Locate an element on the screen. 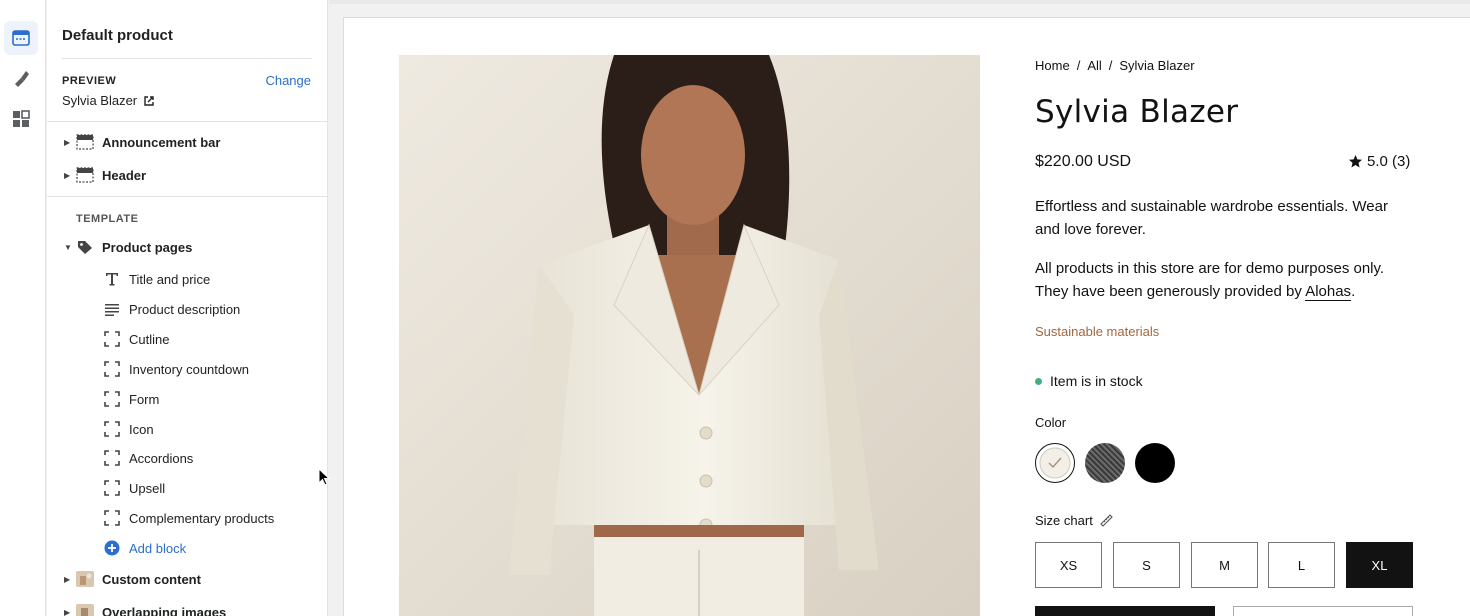 This screenshot has width=1470, height=616. stock-status: Item is in stock is located at coordinates (1089, 381).